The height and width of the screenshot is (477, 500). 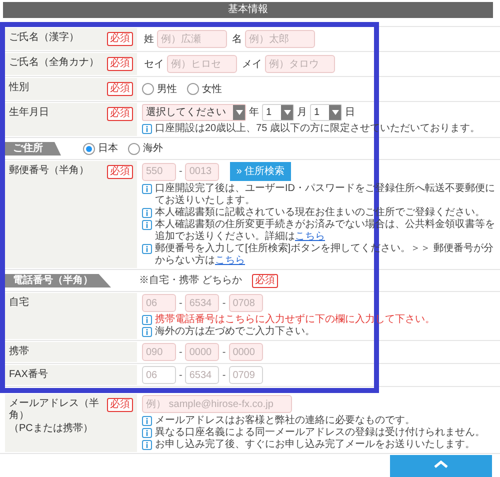 I want to click on radio-label: 日本, so click(x=108, y=149).